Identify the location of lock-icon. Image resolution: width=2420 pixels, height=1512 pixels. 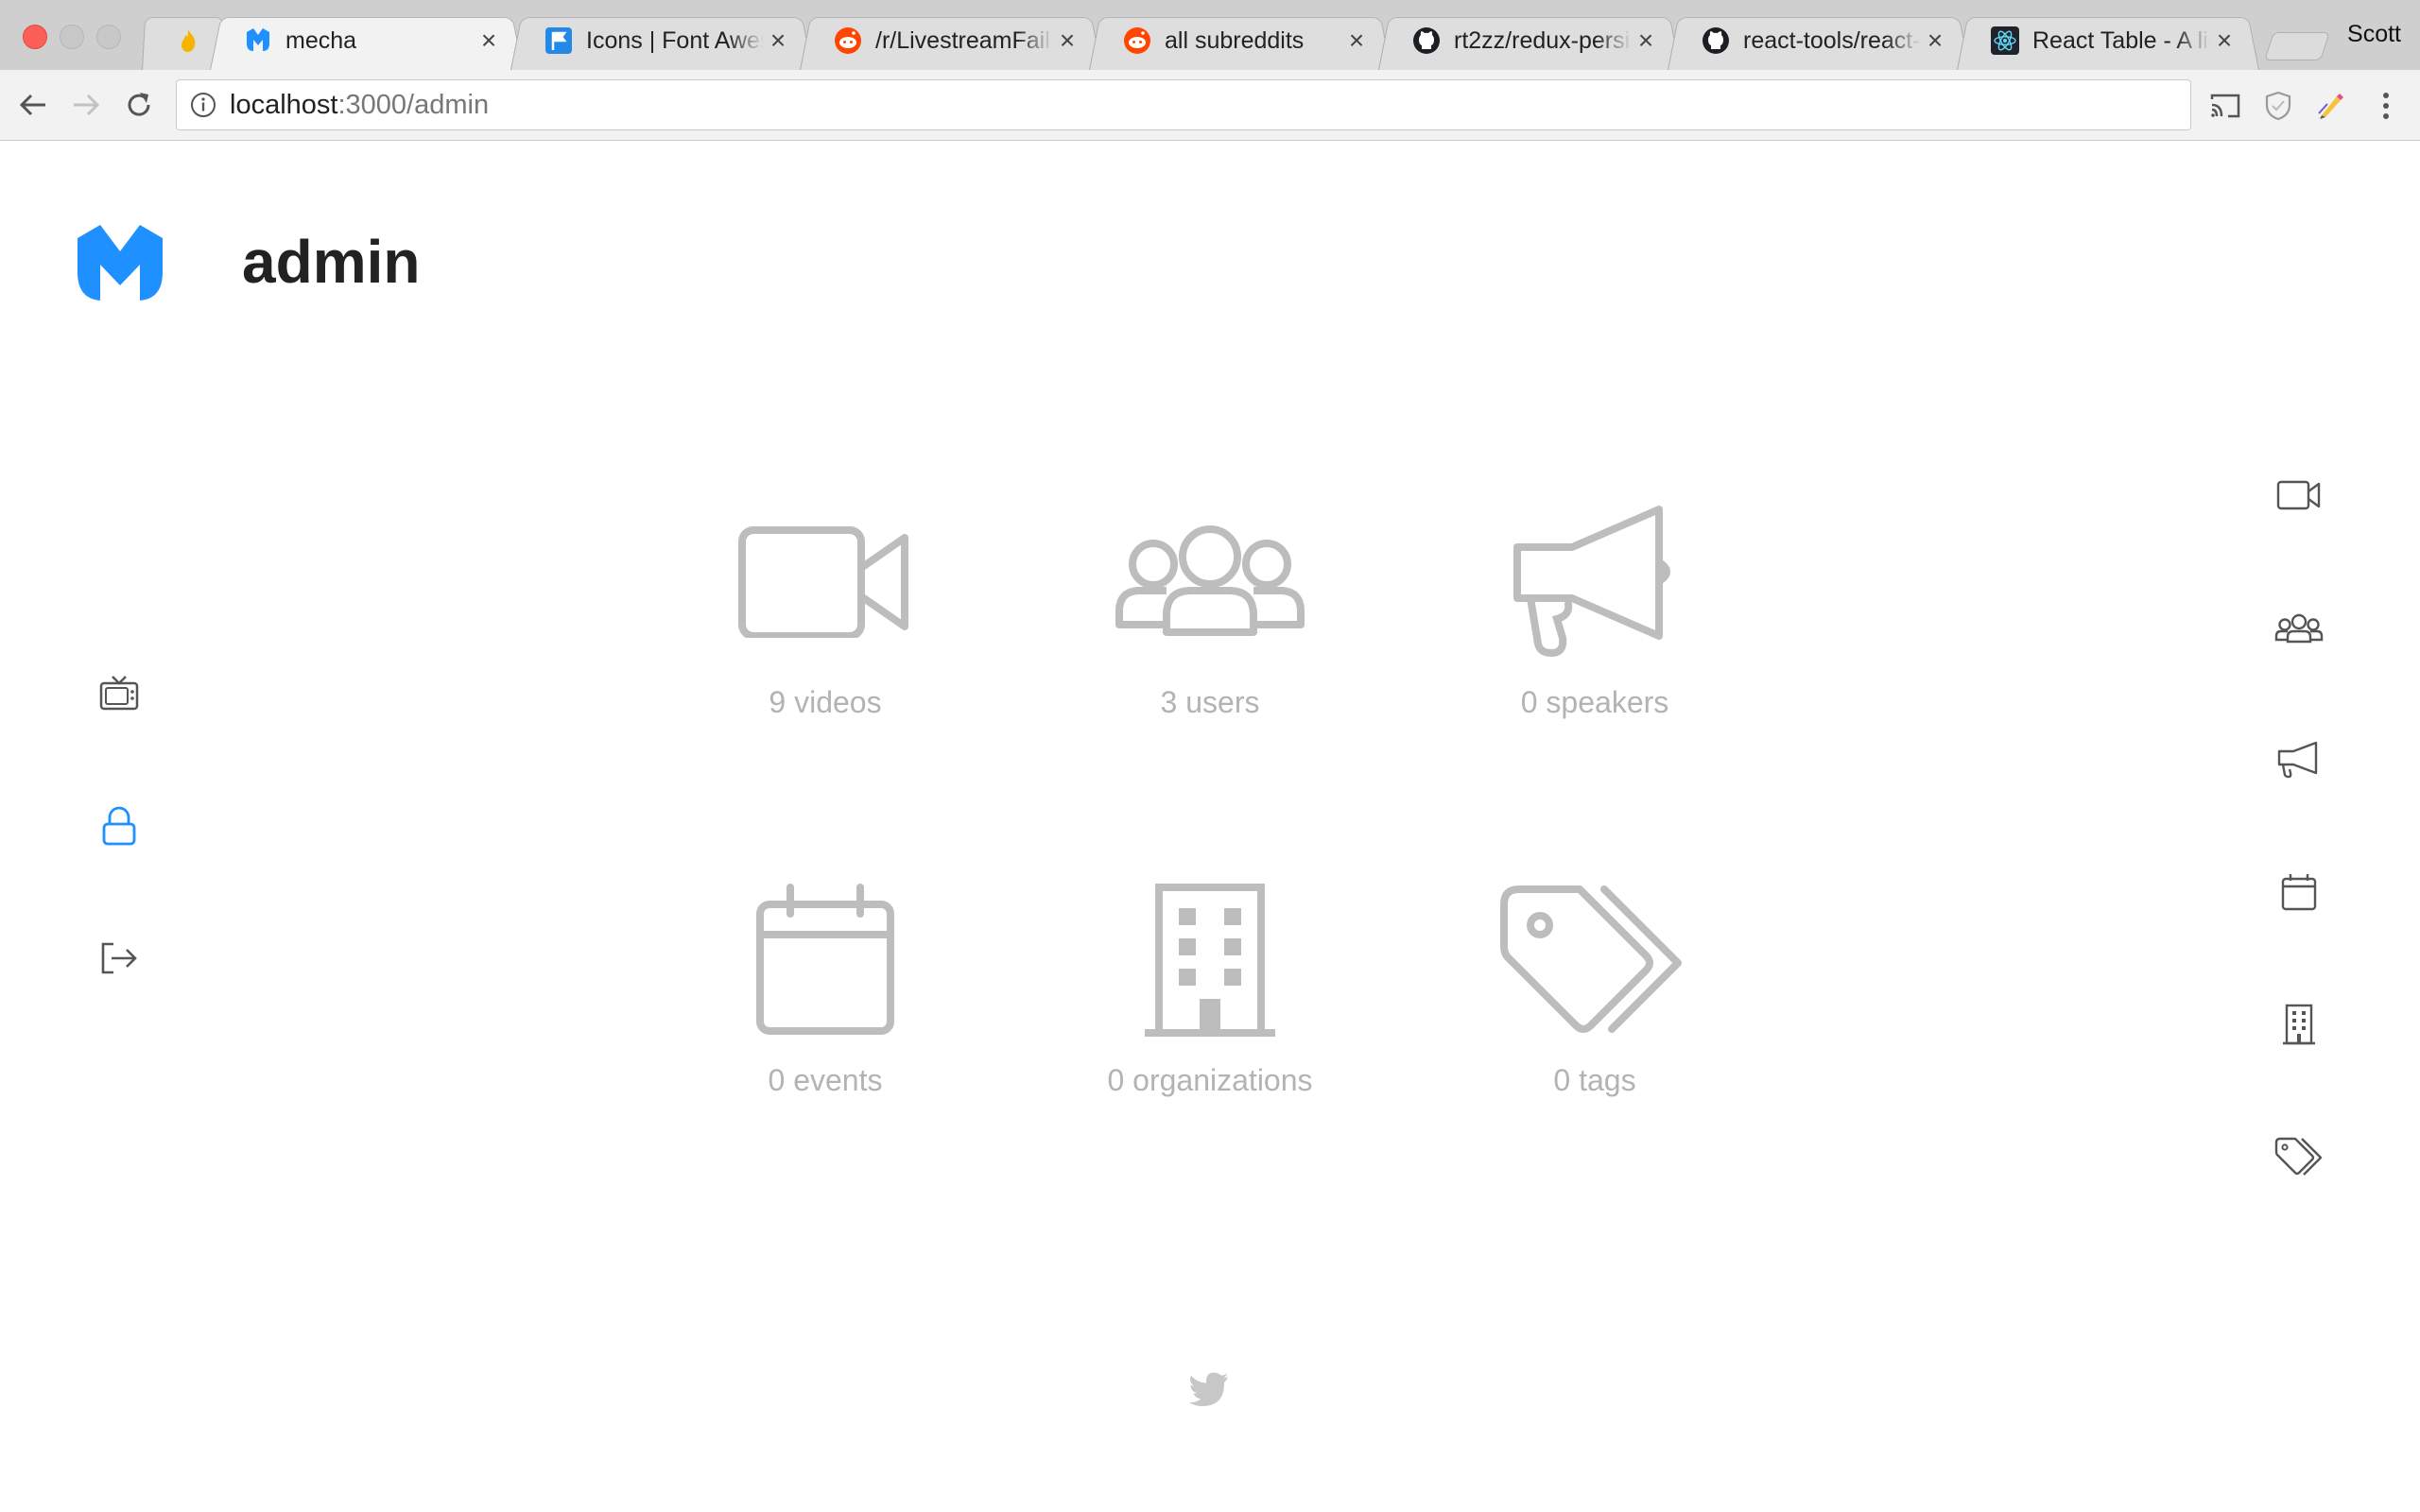
(119, 826).